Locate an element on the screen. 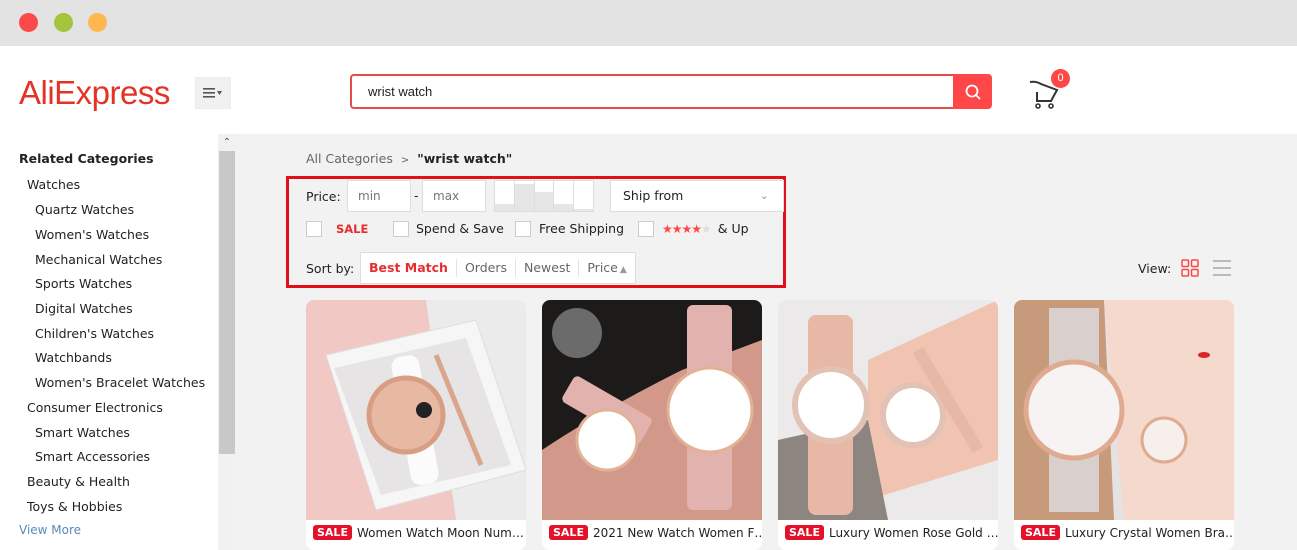 This screenshot has height=550, width=1297. price-max-input is located at coordinates (454, 196).